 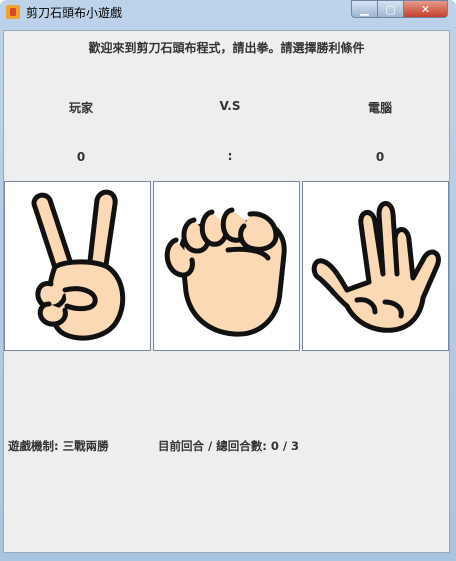 I want to click on vs-label: V.S, so click(x=230, y=106).